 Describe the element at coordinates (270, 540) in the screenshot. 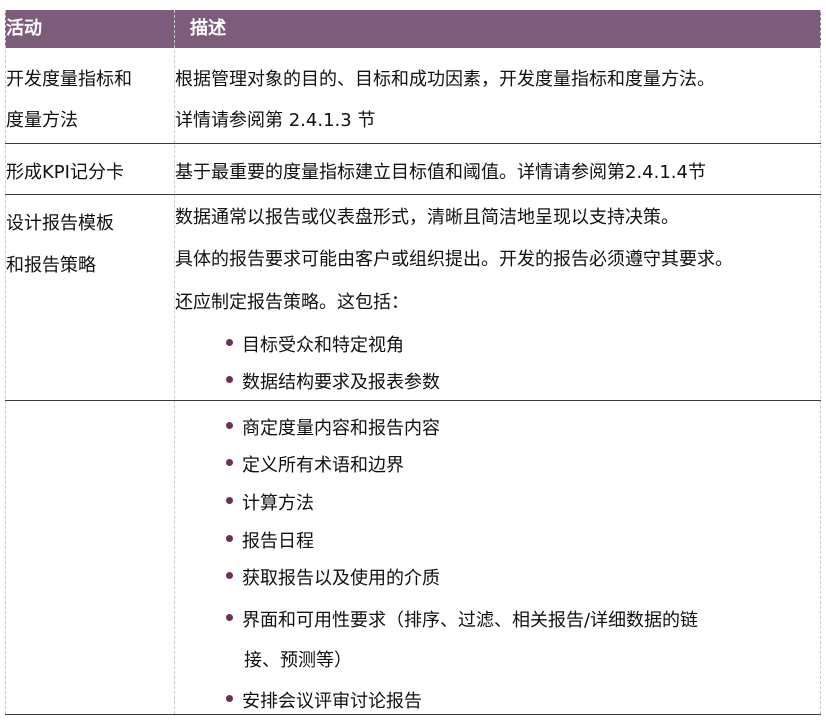

I see `list-item: 报告日程` at that location.